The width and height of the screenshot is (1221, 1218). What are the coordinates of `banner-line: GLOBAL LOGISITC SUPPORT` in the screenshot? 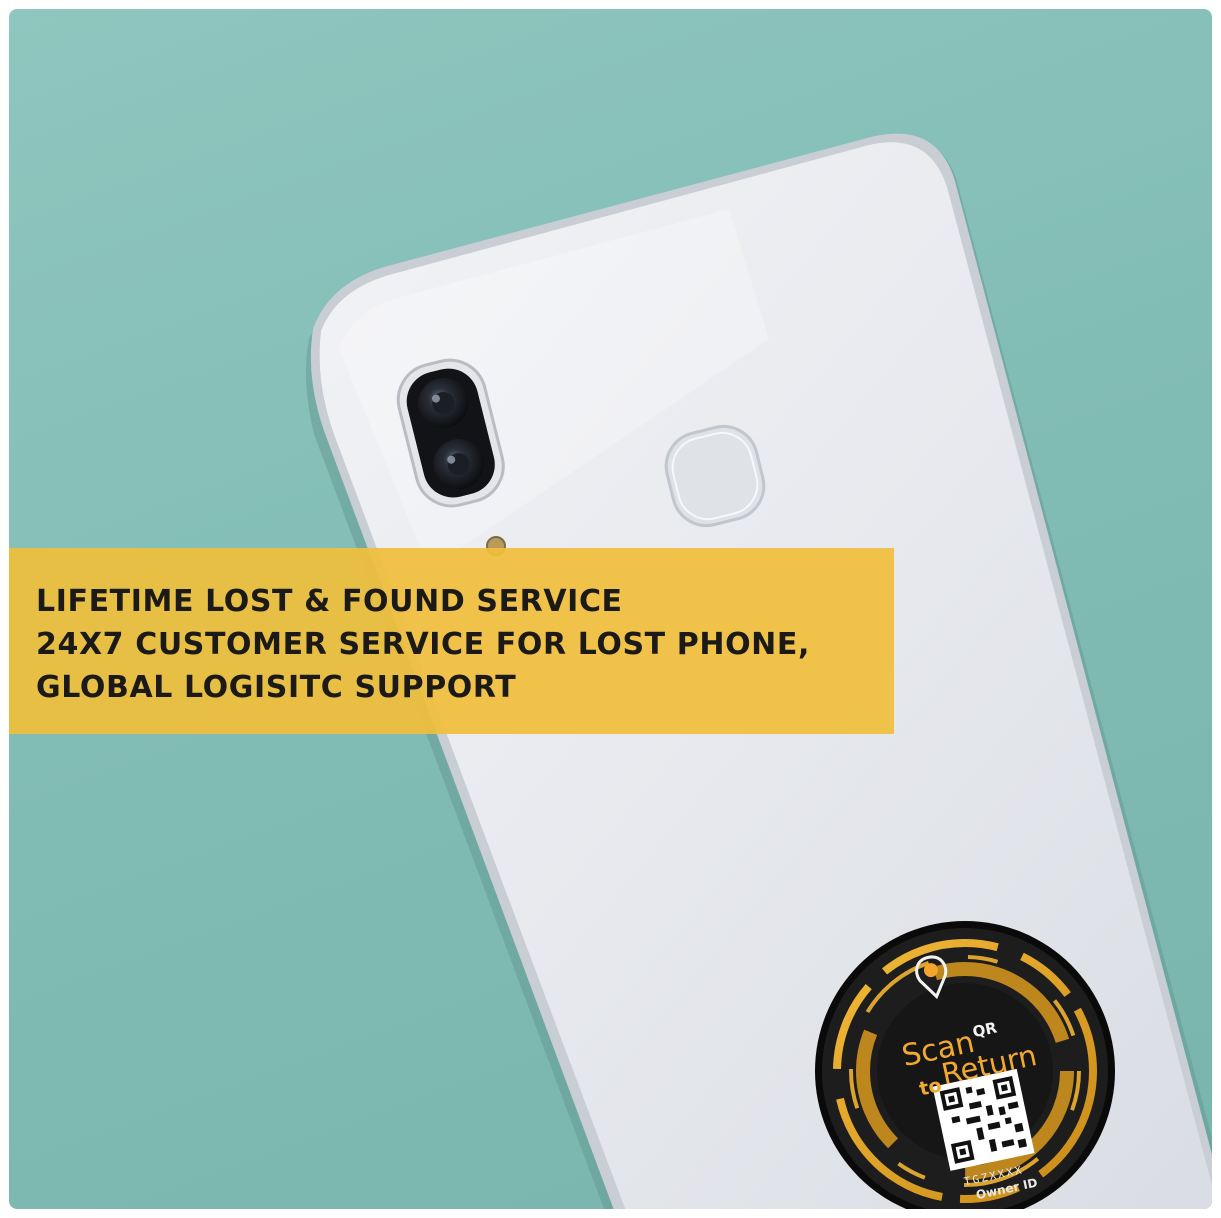 It's located at (276, 687).